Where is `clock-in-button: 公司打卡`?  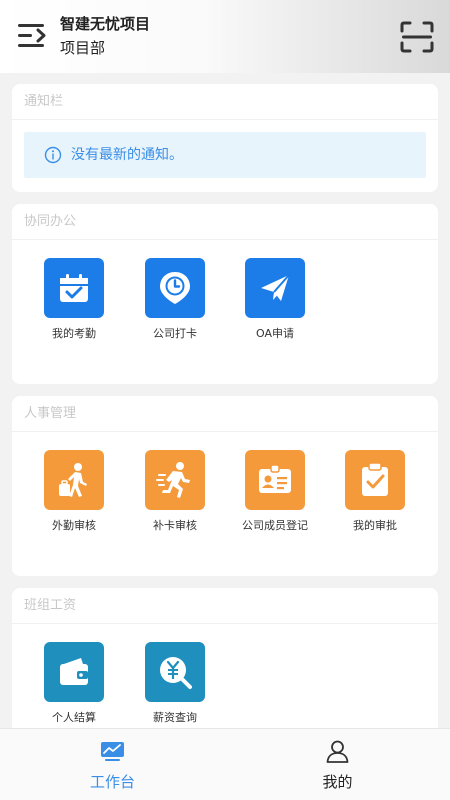 clock-in-button: 公司打卡 is located at coordinates (175, 299).